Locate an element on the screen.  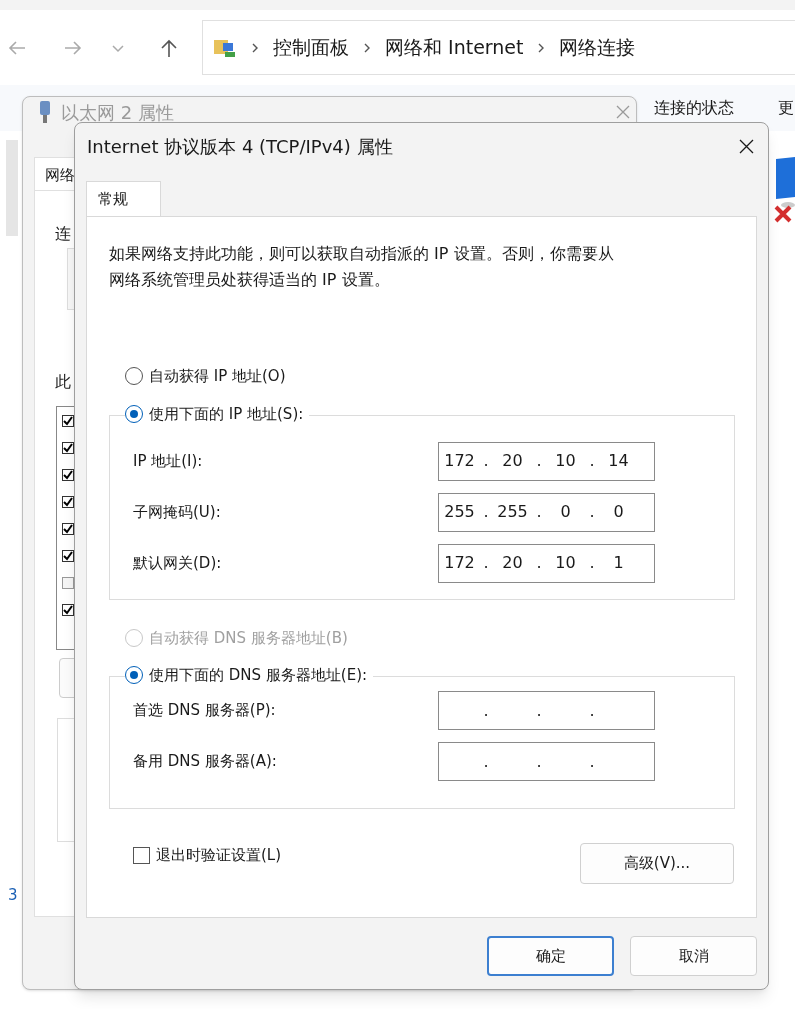
checkbox-label: 退出时验证设置(L) is located at coordinates (219, 856).